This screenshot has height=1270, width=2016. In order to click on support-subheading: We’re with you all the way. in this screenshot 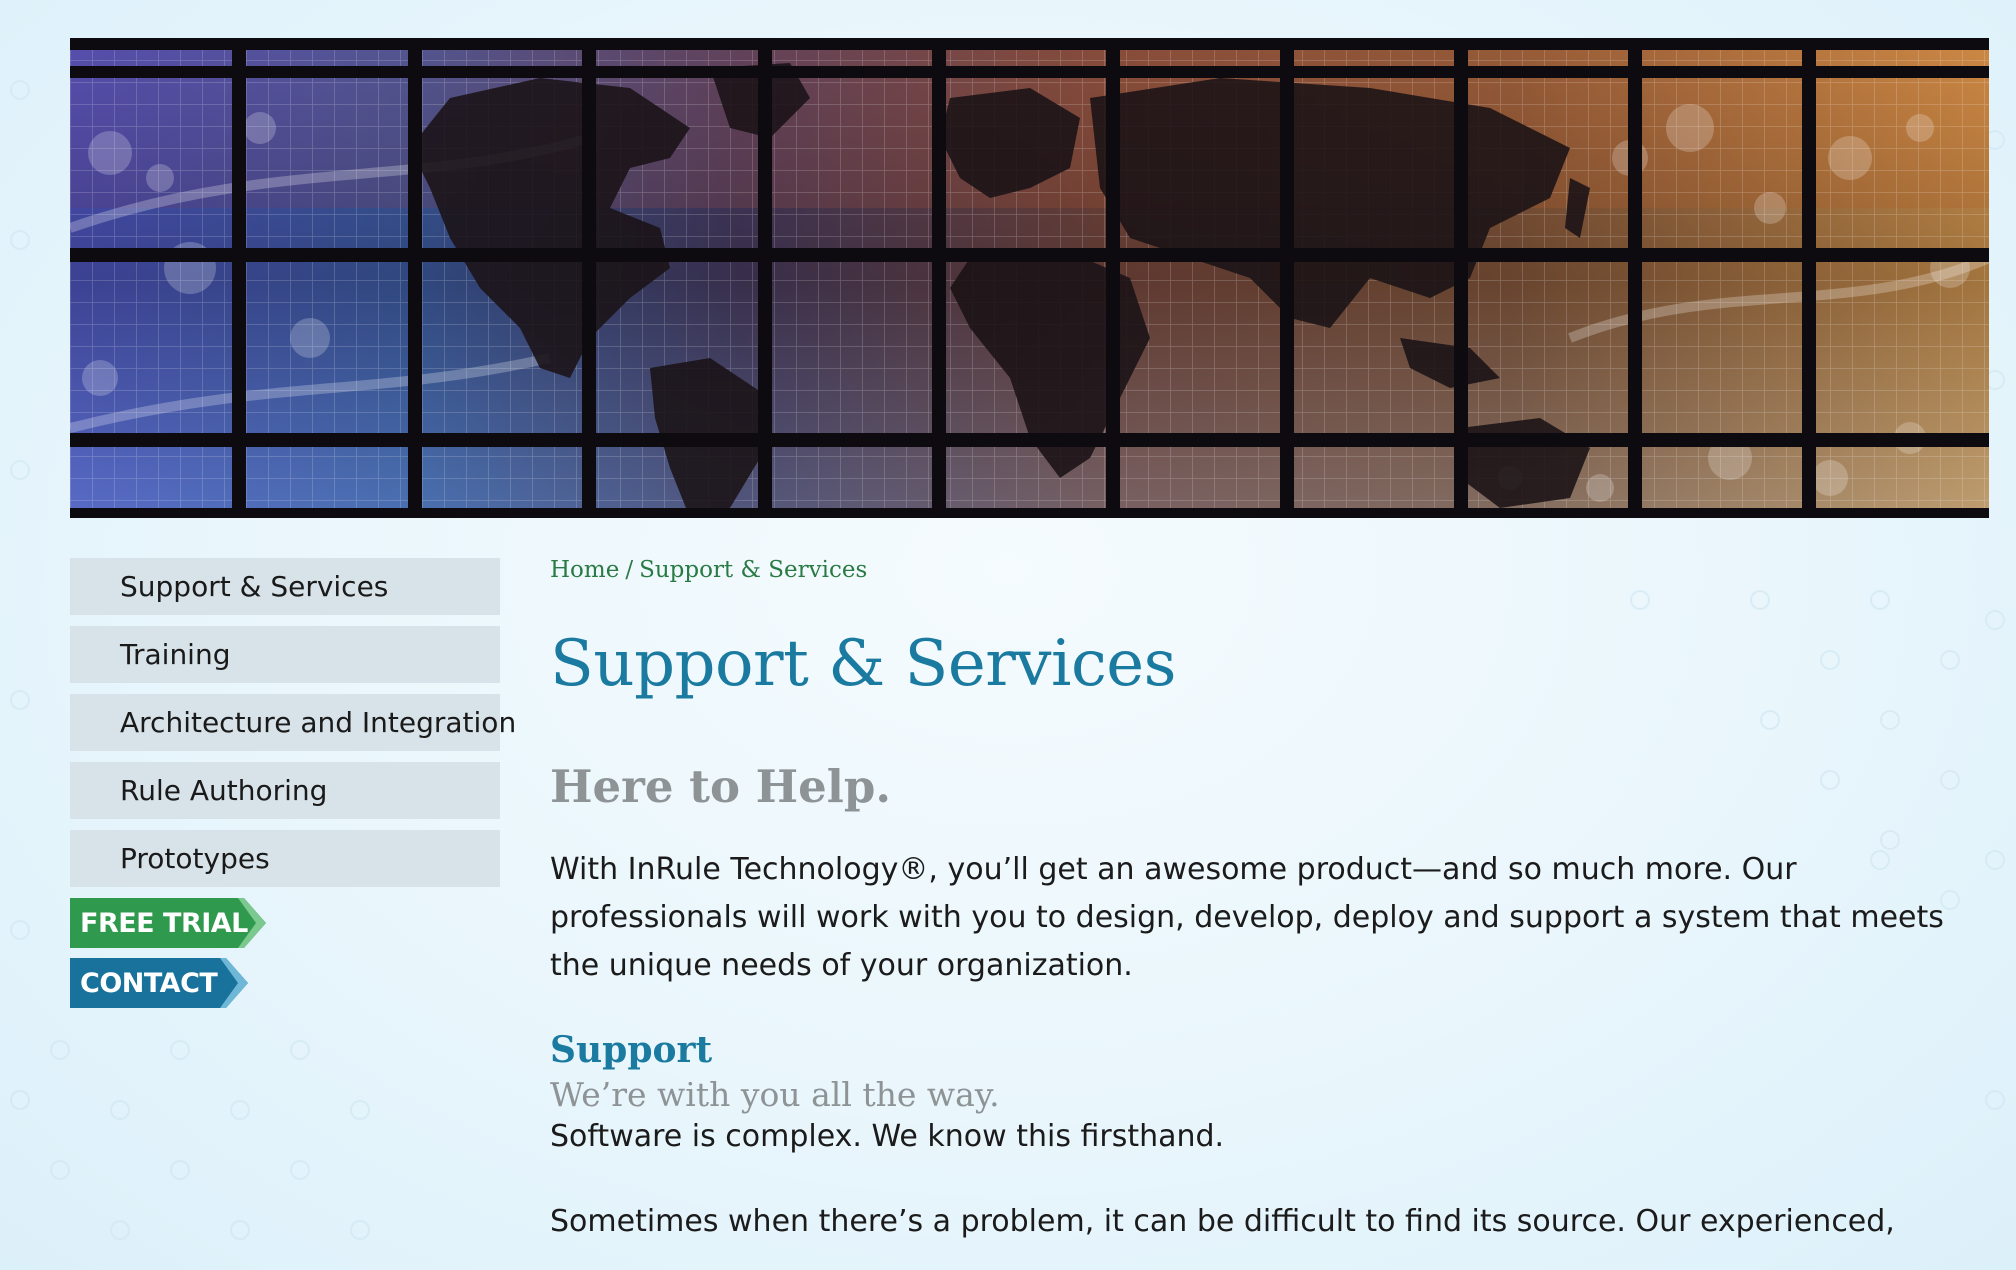, I will do `click(775, 1094)`.